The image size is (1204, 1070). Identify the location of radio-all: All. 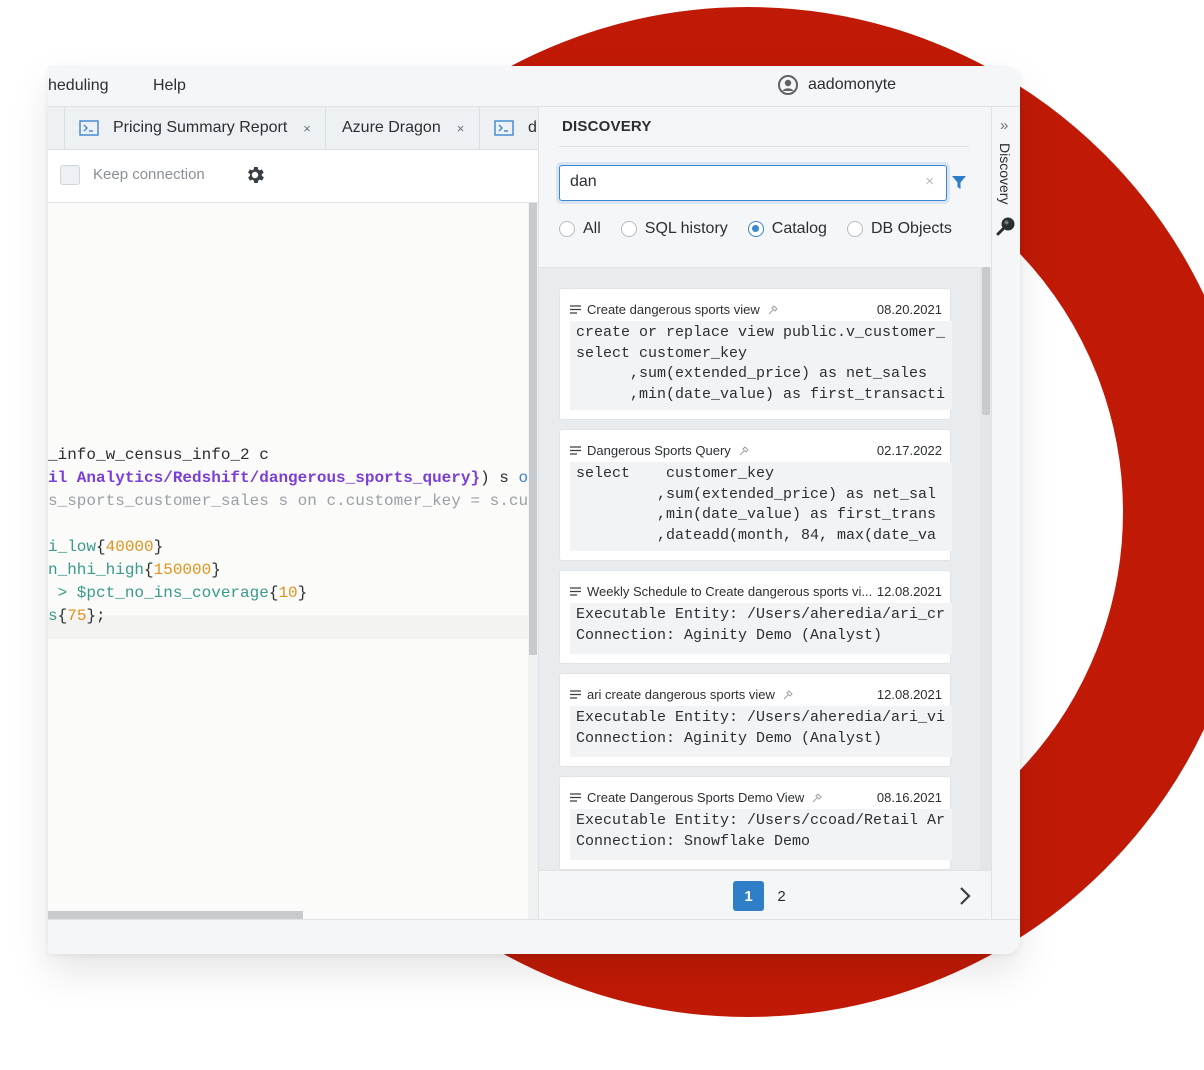
(580, 229).